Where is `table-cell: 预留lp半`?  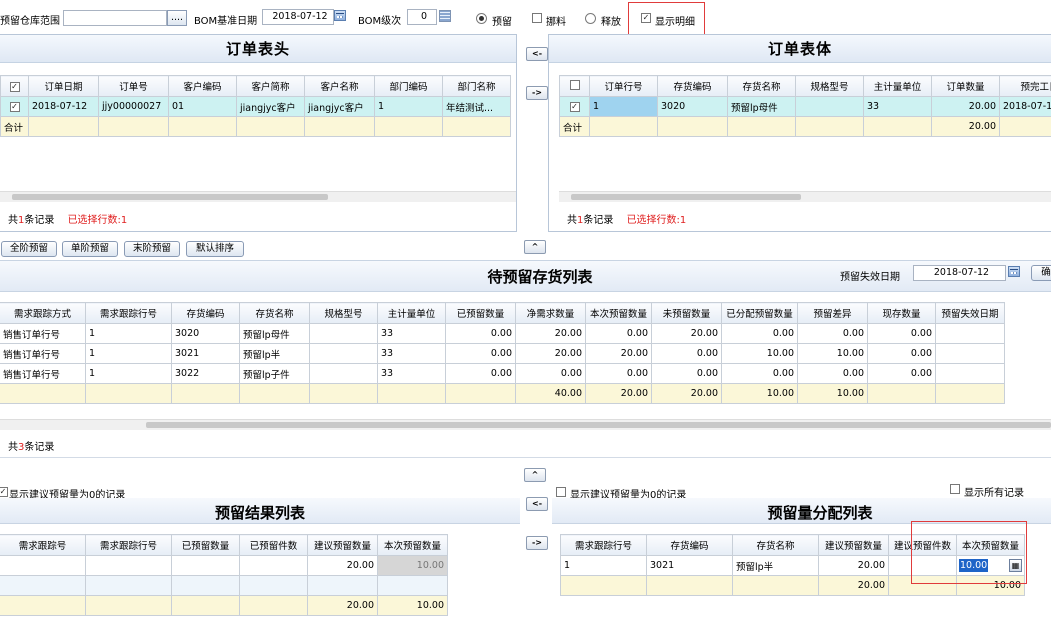
table-cell: 预留lp半 is located at coordinates (775, 565).